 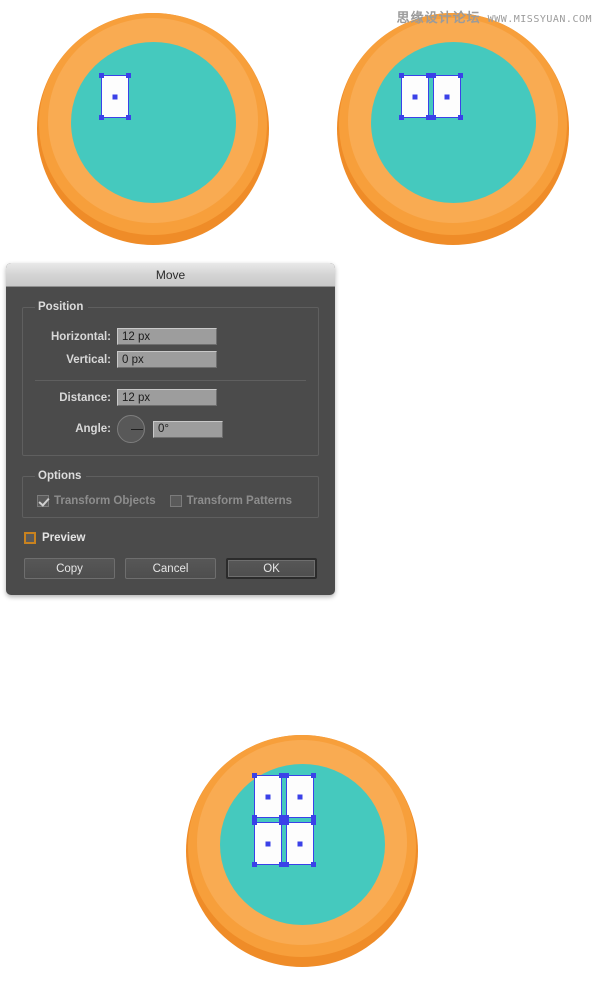 What do you see at coordinates (60, 476) in the screenshot?
I see `options-group-legend: Options` at bounding box center [60, 476].